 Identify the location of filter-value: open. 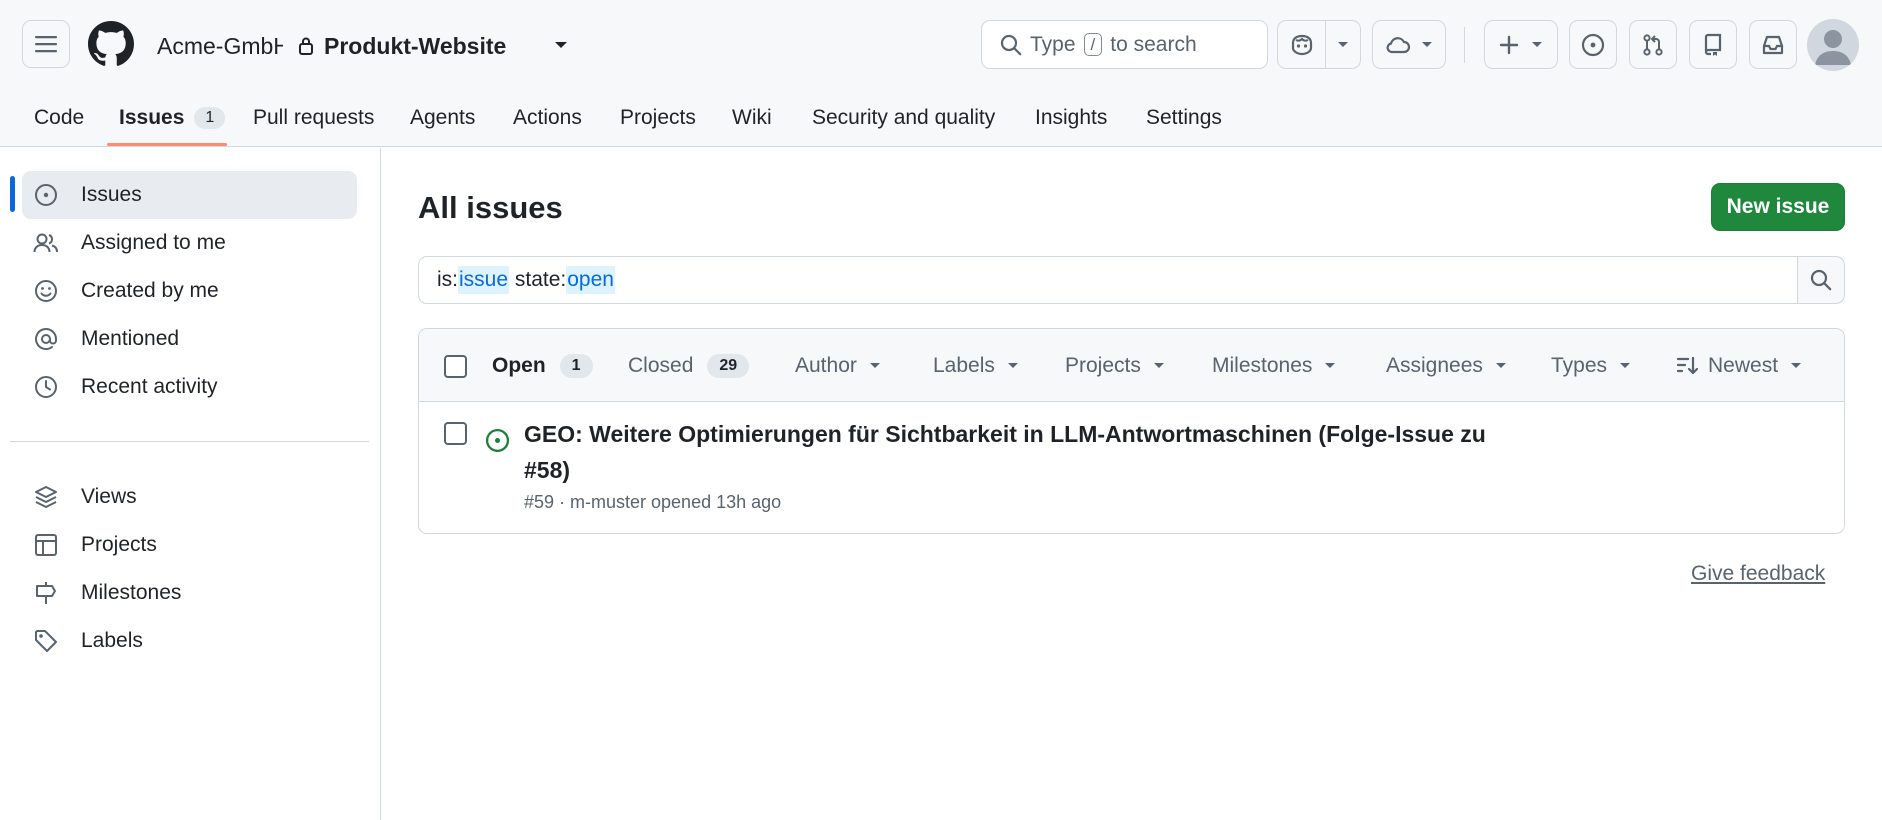
(590, 280).